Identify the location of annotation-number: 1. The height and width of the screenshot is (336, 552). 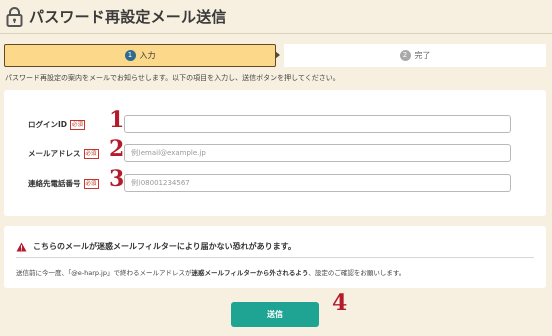
(117, 120).